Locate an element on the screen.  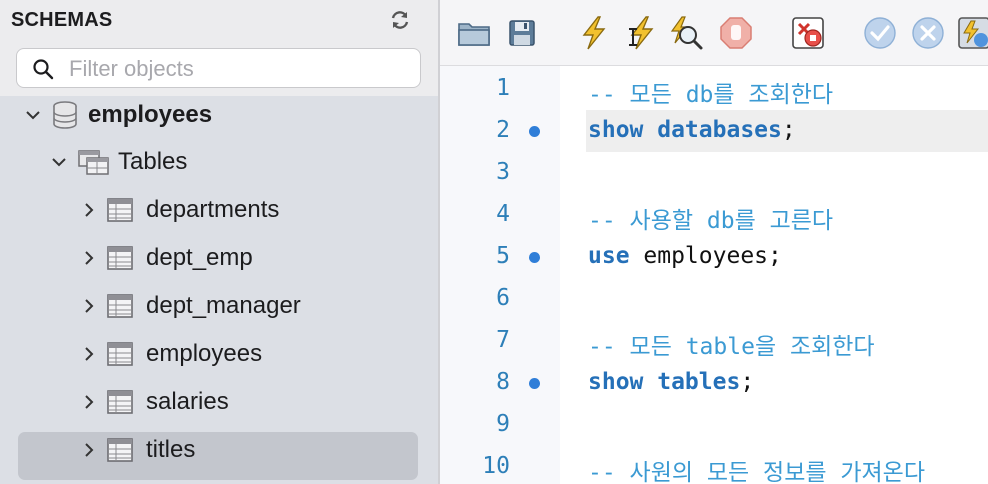
rollback-button is located at coordinates (928, 33).